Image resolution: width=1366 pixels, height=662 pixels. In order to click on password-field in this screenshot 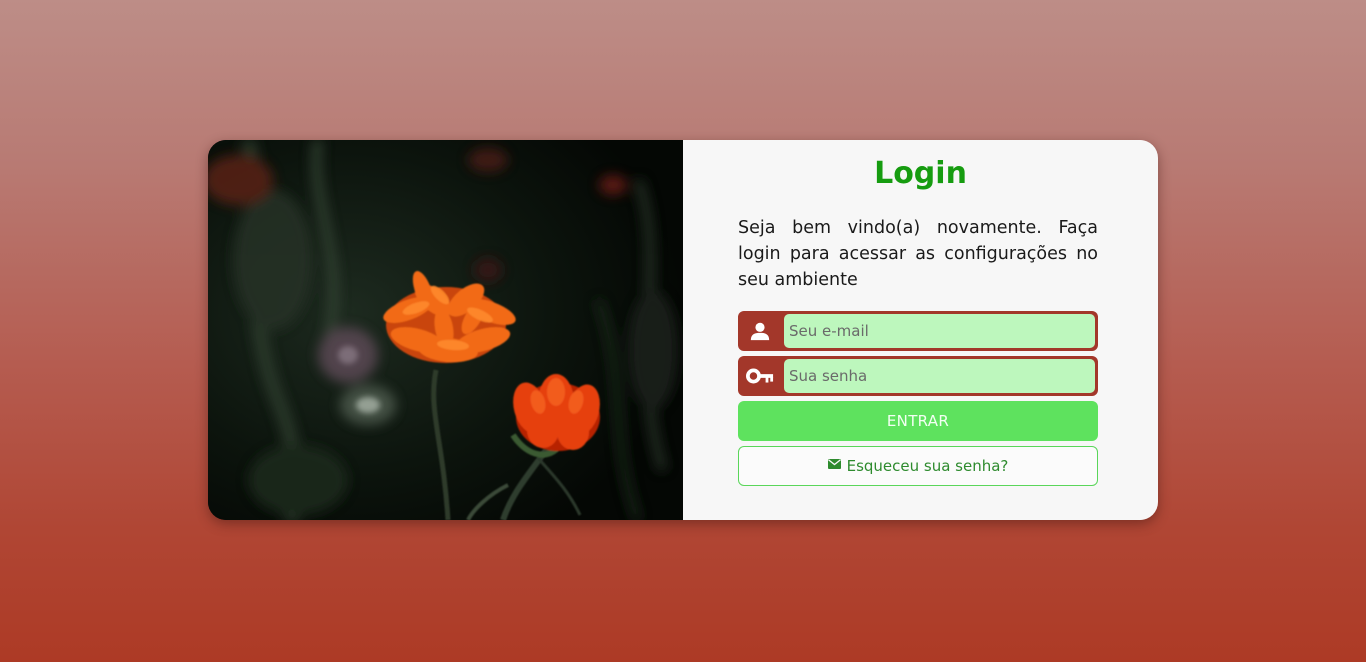, I will do `click(918, 376)`.